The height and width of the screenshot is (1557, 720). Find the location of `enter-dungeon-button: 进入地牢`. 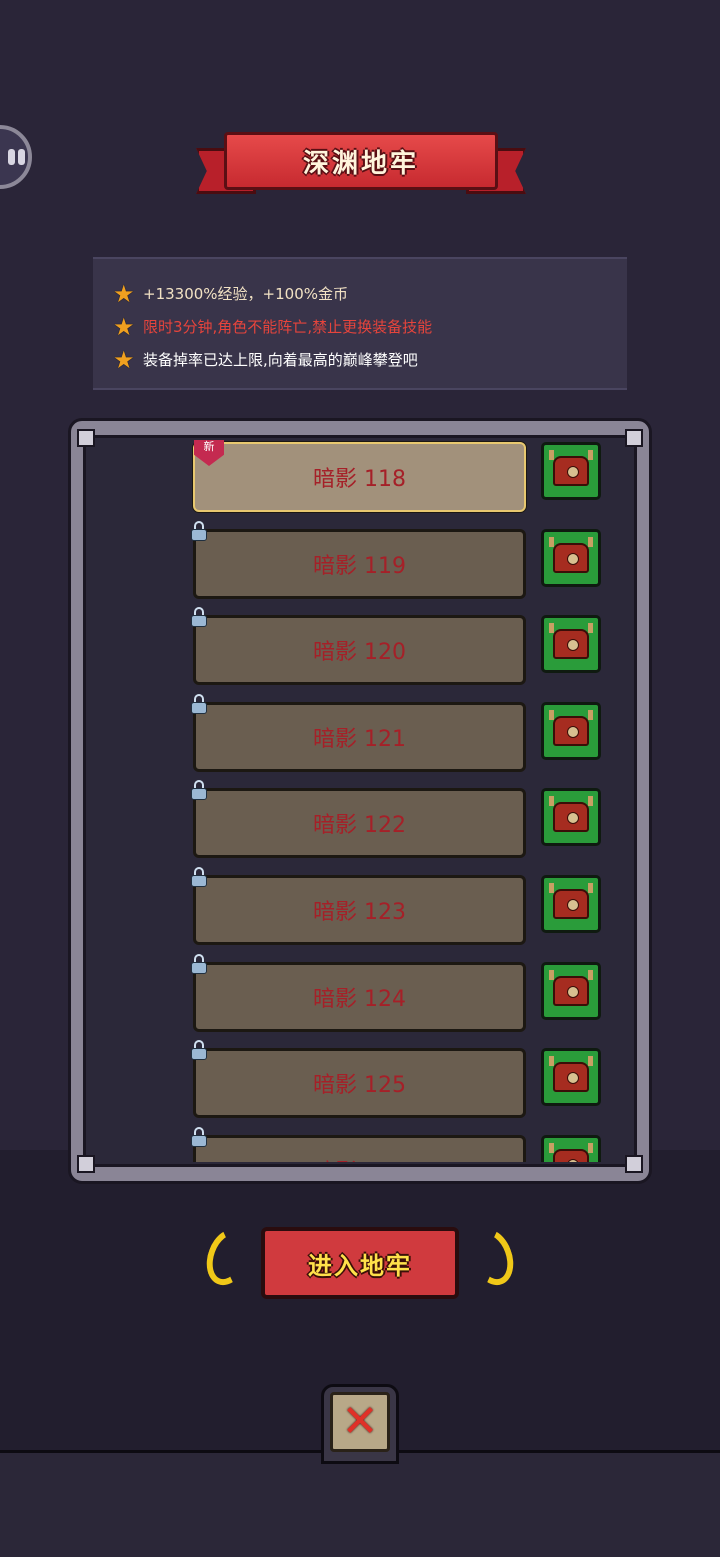

enter-dungeon-button: 进入地牢 is located at coordinates (360, 1263).